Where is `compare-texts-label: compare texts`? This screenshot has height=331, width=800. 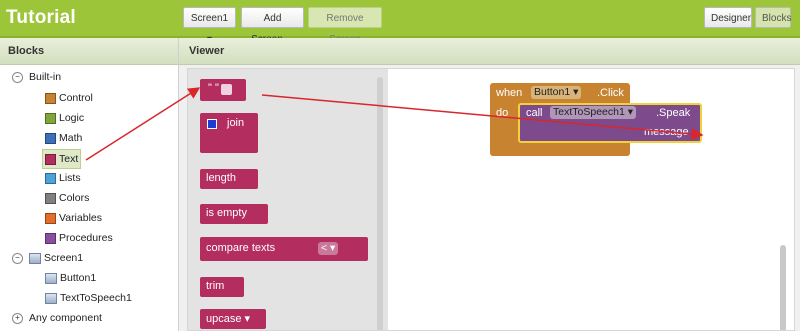 compare-texts-label: compare texts is located at coordinates (241, 248).